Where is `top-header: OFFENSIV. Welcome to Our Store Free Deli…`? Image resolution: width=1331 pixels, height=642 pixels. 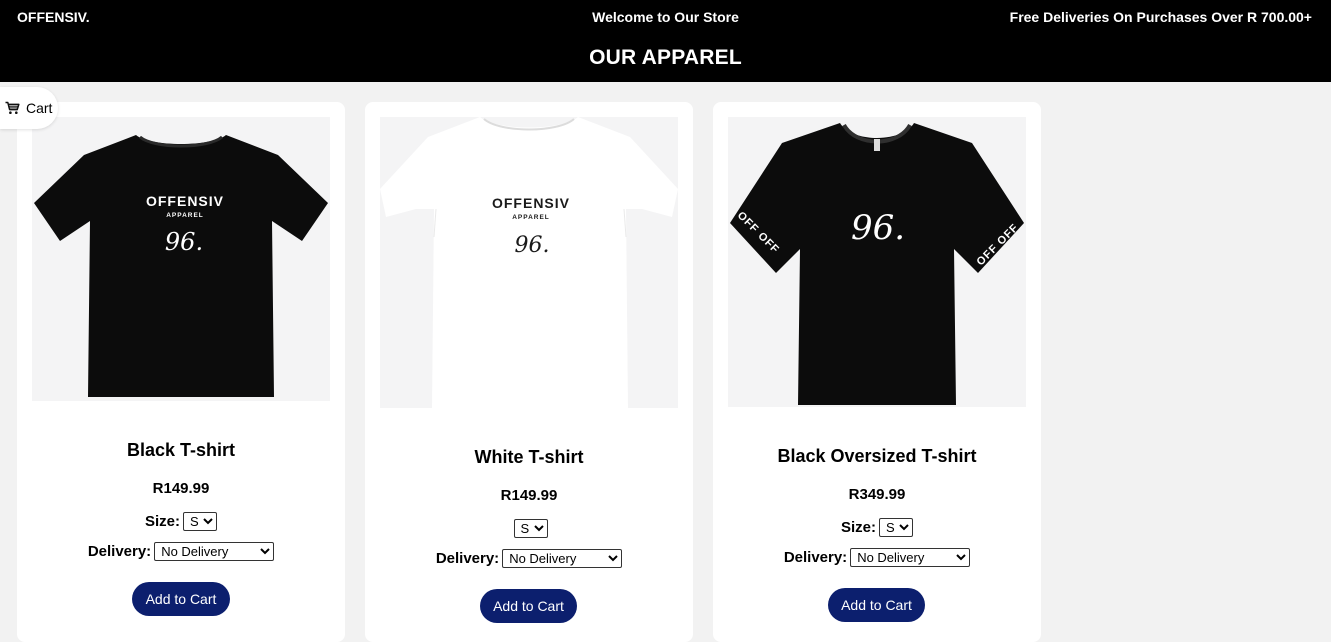
top-header: OFFENSIV. Welcome to Our Store Free Deli… is located at coordinates (665, 41).